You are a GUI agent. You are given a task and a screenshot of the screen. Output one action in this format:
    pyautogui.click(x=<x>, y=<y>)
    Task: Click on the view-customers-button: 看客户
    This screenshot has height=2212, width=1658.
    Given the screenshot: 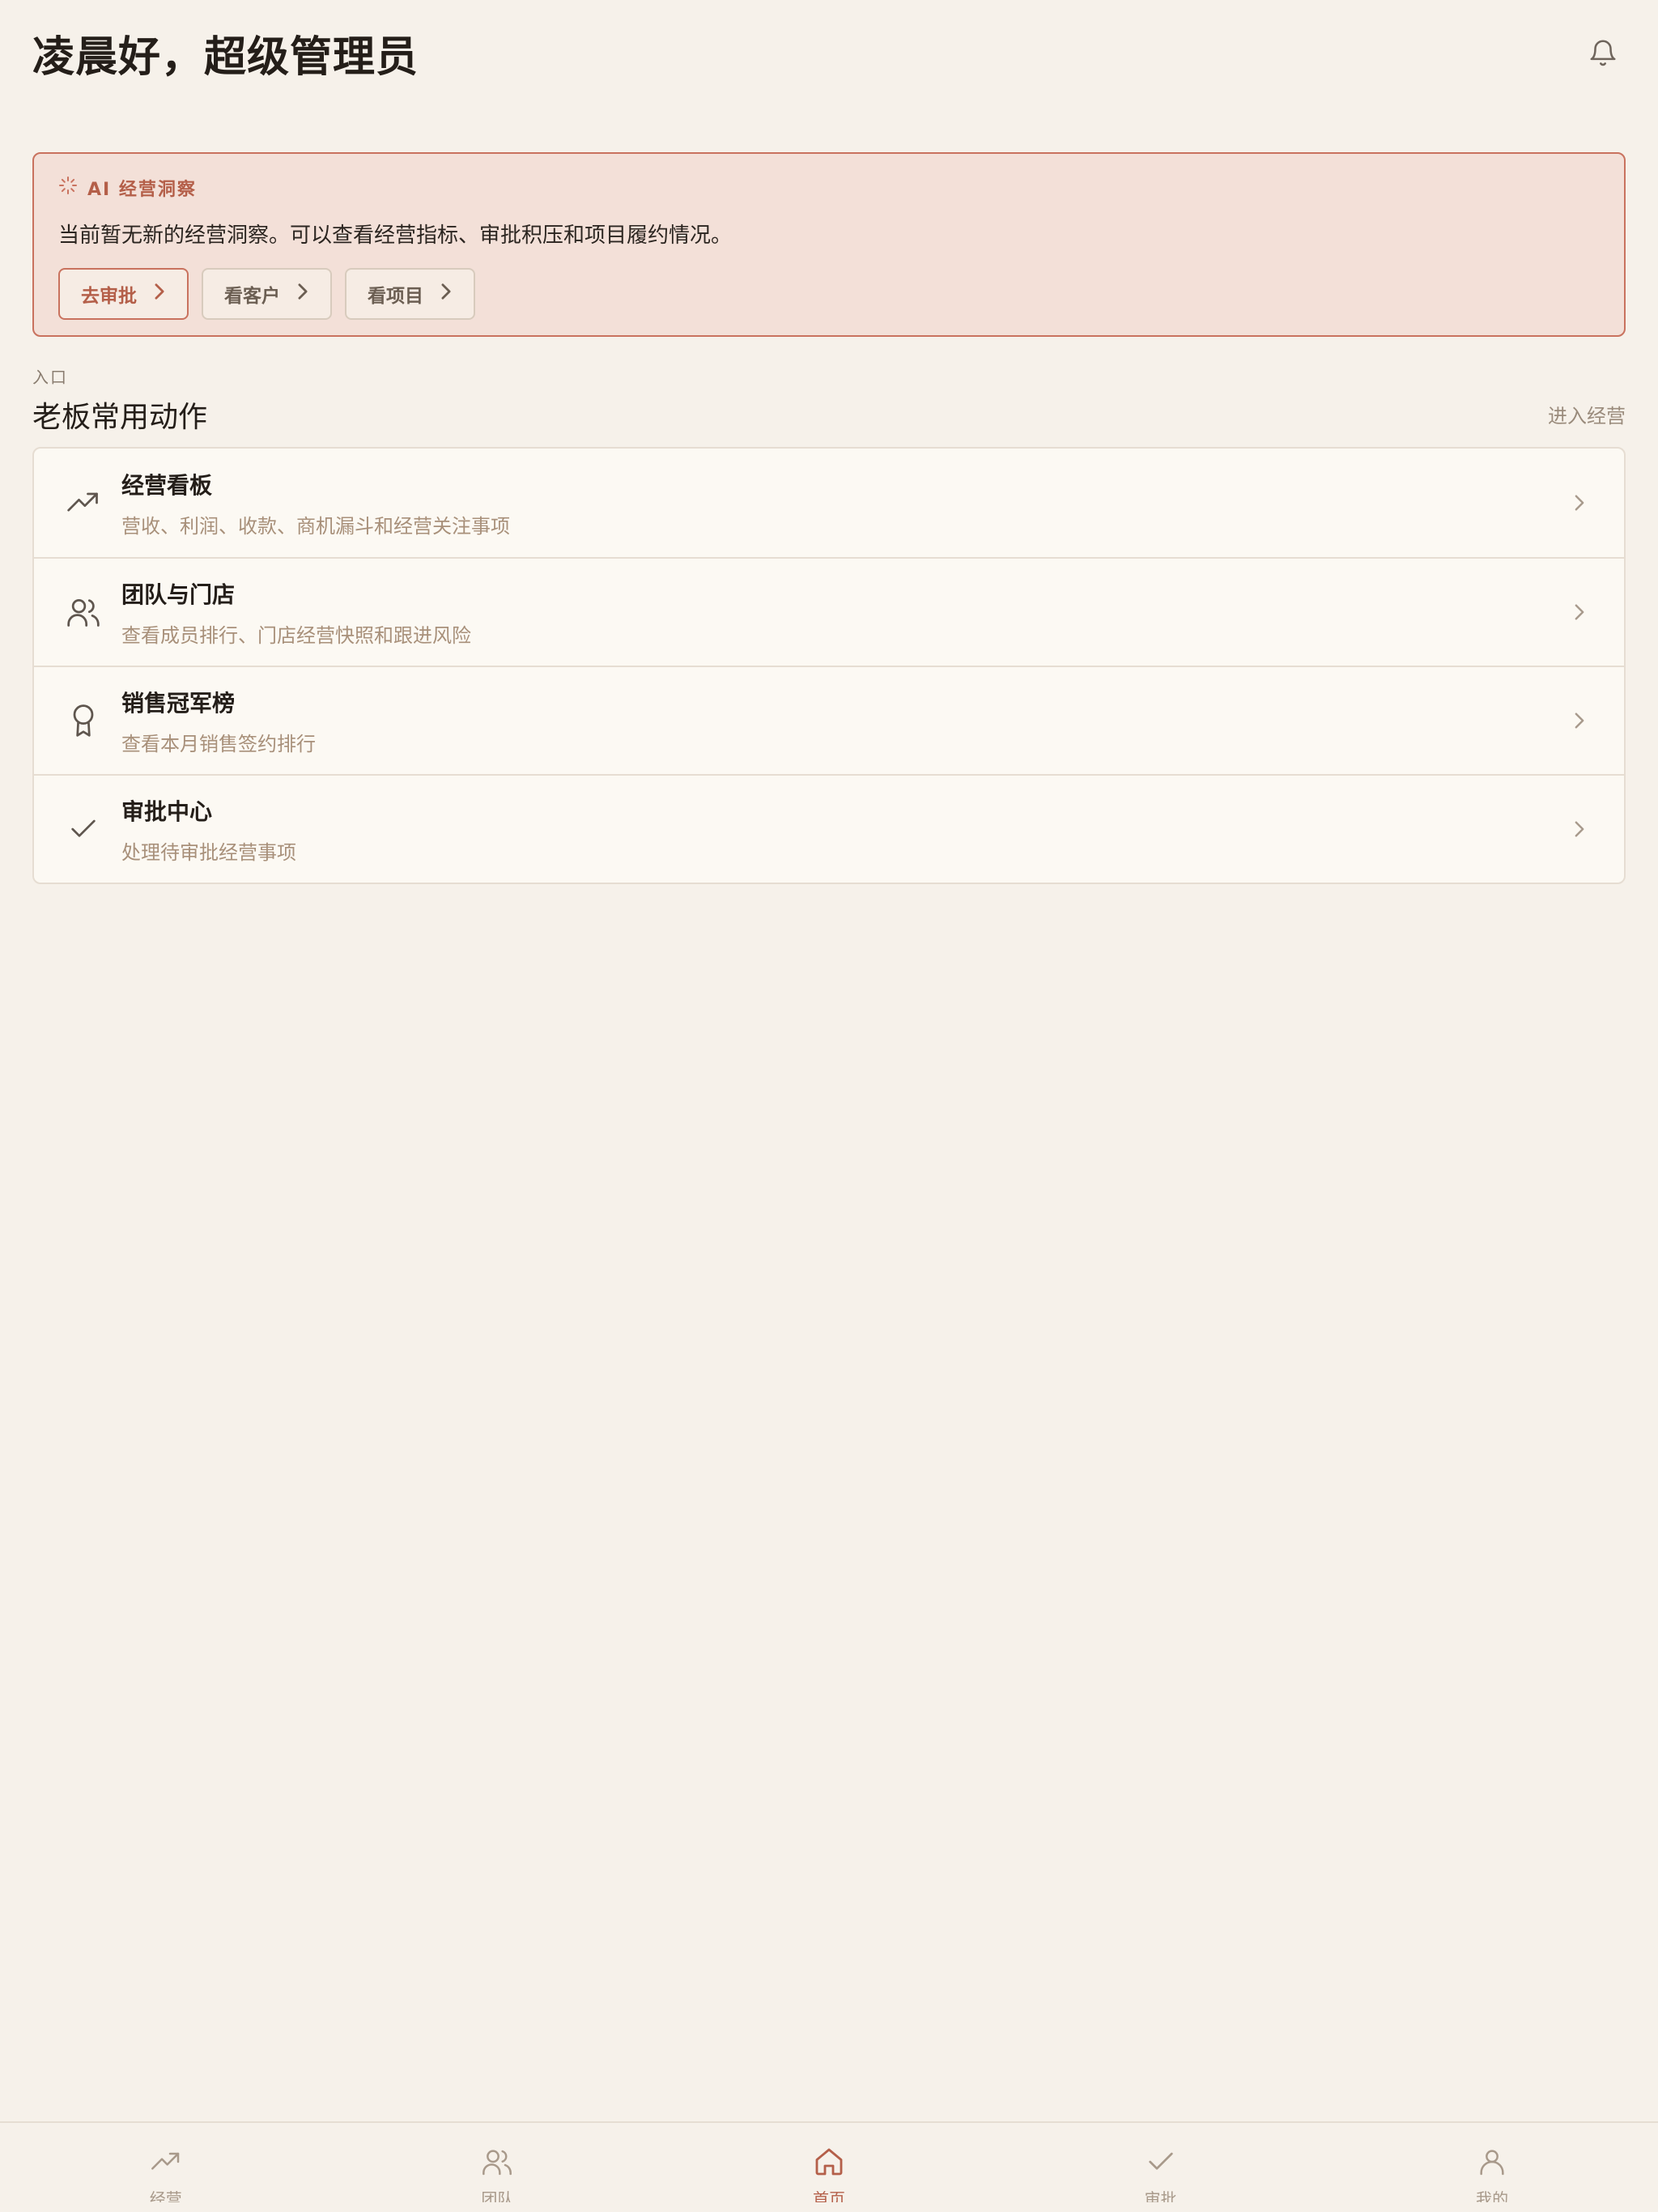 What is the action you would take?
    pyautogui.click(x=267, y=294)
    